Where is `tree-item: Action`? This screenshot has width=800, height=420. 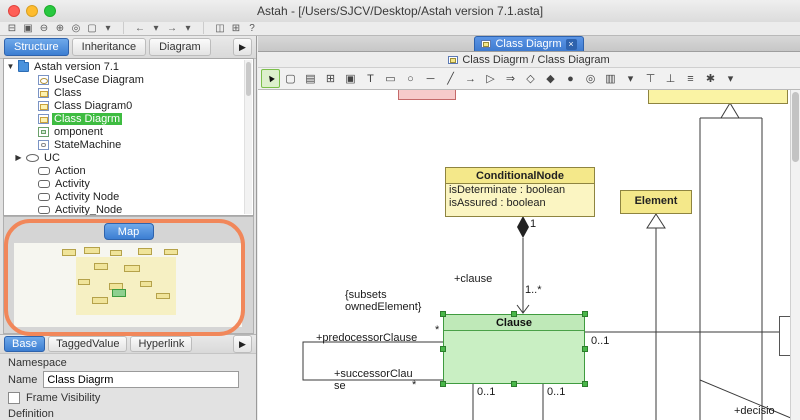
tree-item: Action is located at coordinates (128, 170).